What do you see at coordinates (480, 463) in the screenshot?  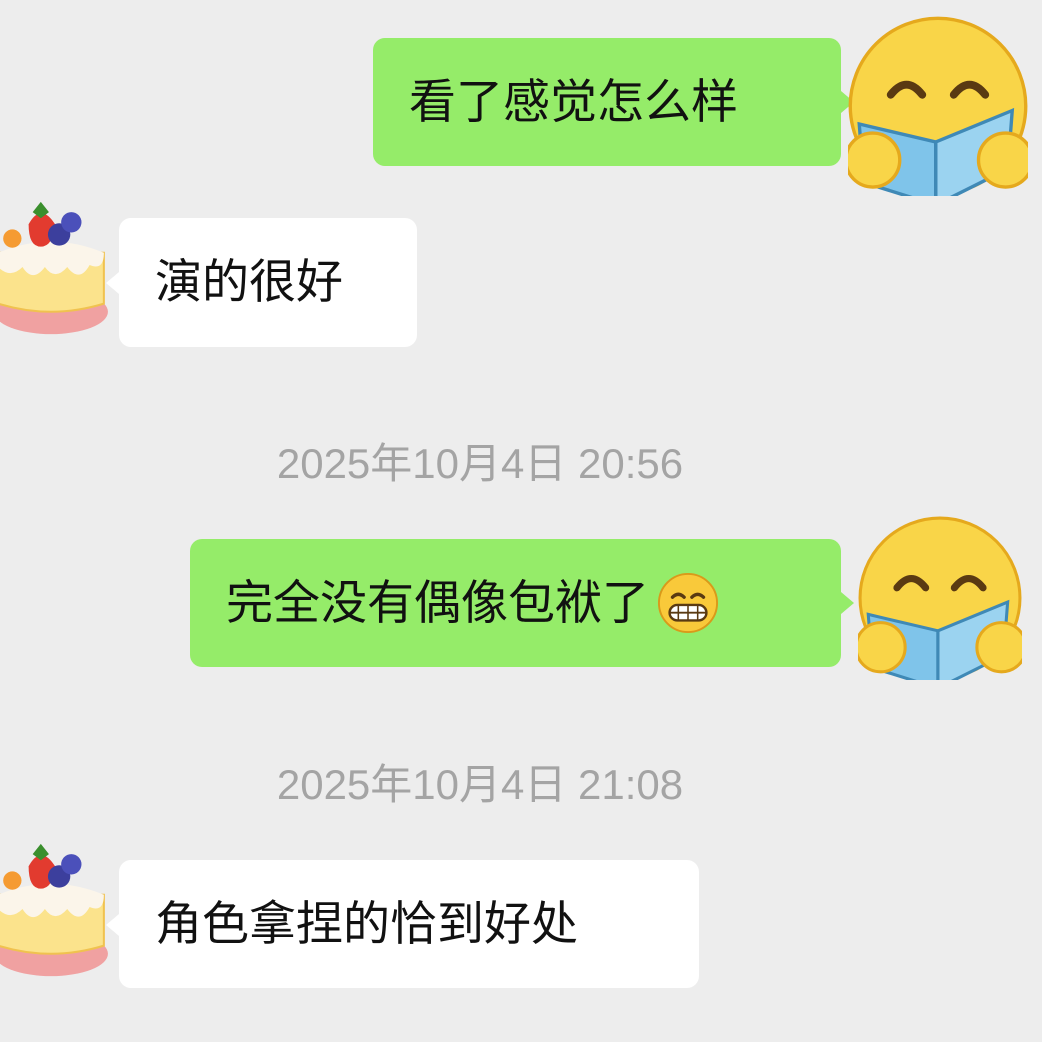 I see `timestamp: 2025年10月4日 20:56` at bounding box center [480, 463].